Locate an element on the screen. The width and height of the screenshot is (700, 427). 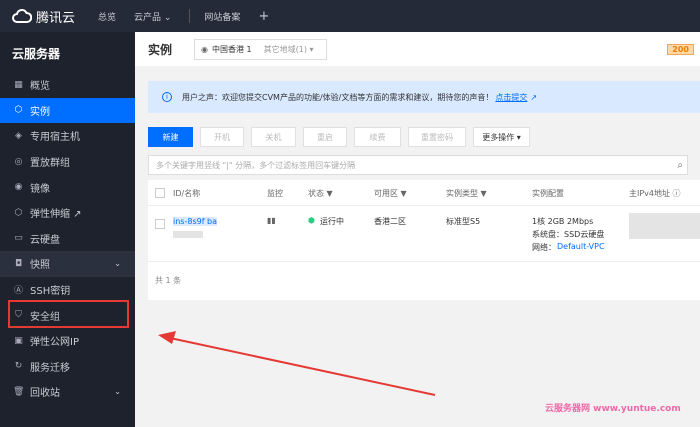
annotation-arrow is located at coordinates (297, 363).